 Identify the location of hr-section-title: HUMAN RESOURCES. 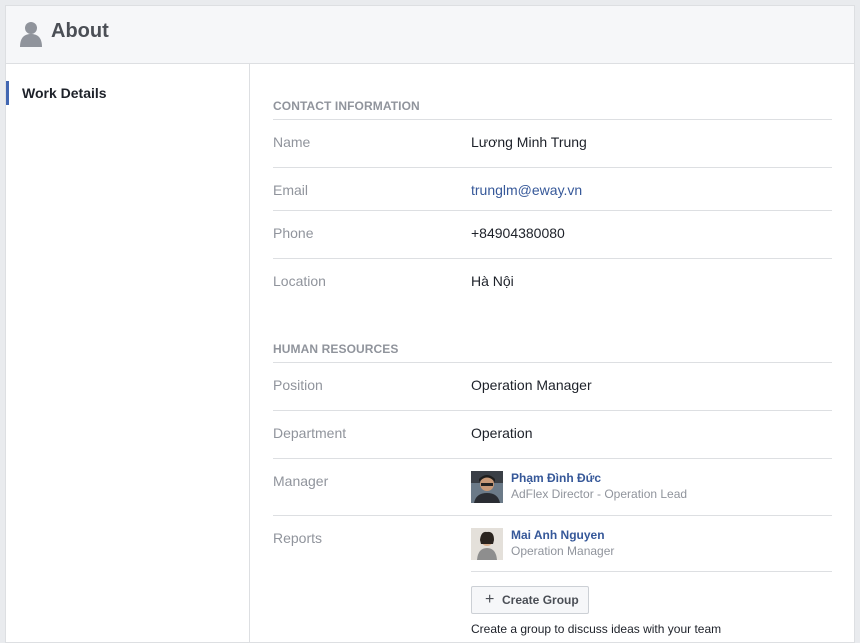
(336, 349).